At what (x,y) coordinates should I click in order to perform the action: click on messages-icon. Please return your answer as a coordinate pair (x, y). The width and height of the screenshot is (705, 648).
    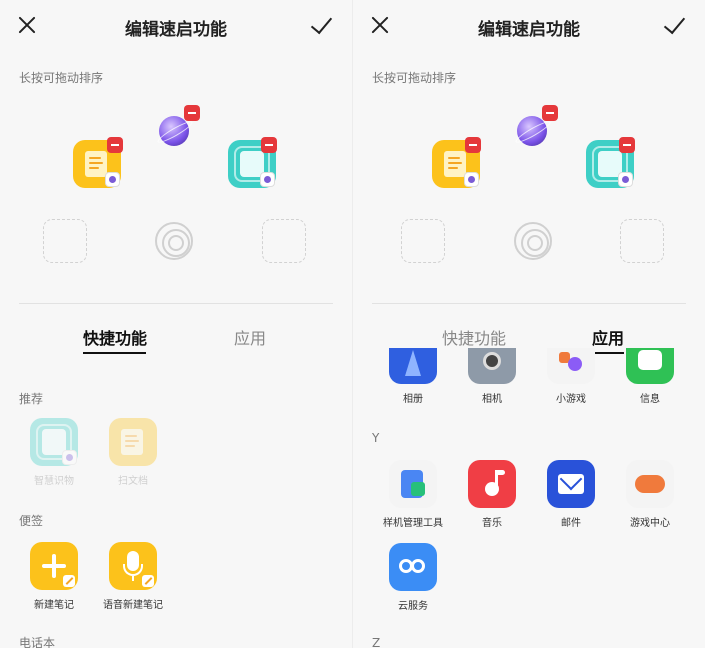
    Looking at the image, I should click on (650, 366).